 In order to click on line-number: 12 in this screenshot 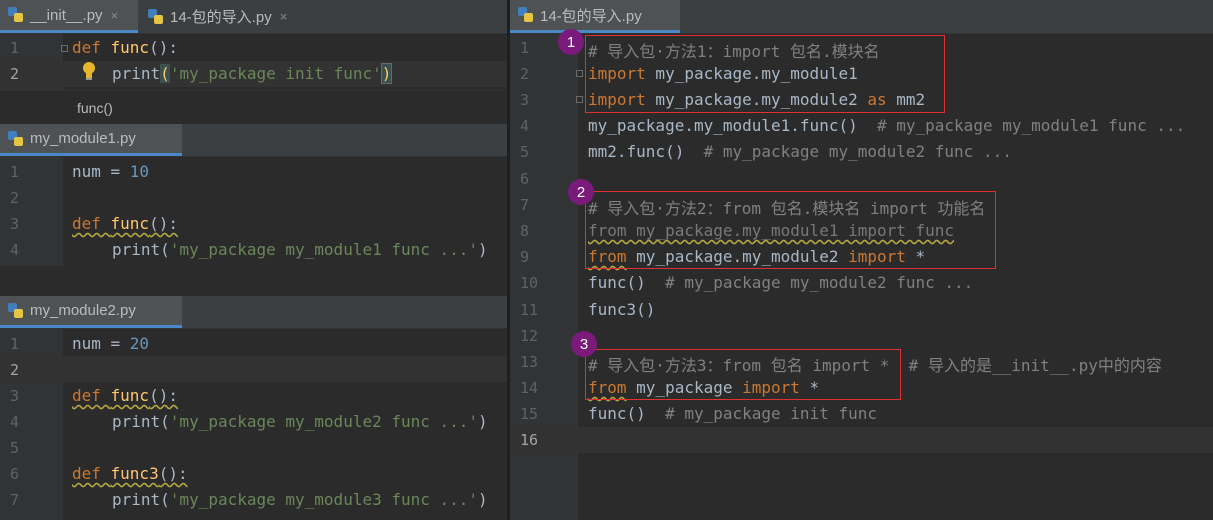, I will do `click(529, 336)`.